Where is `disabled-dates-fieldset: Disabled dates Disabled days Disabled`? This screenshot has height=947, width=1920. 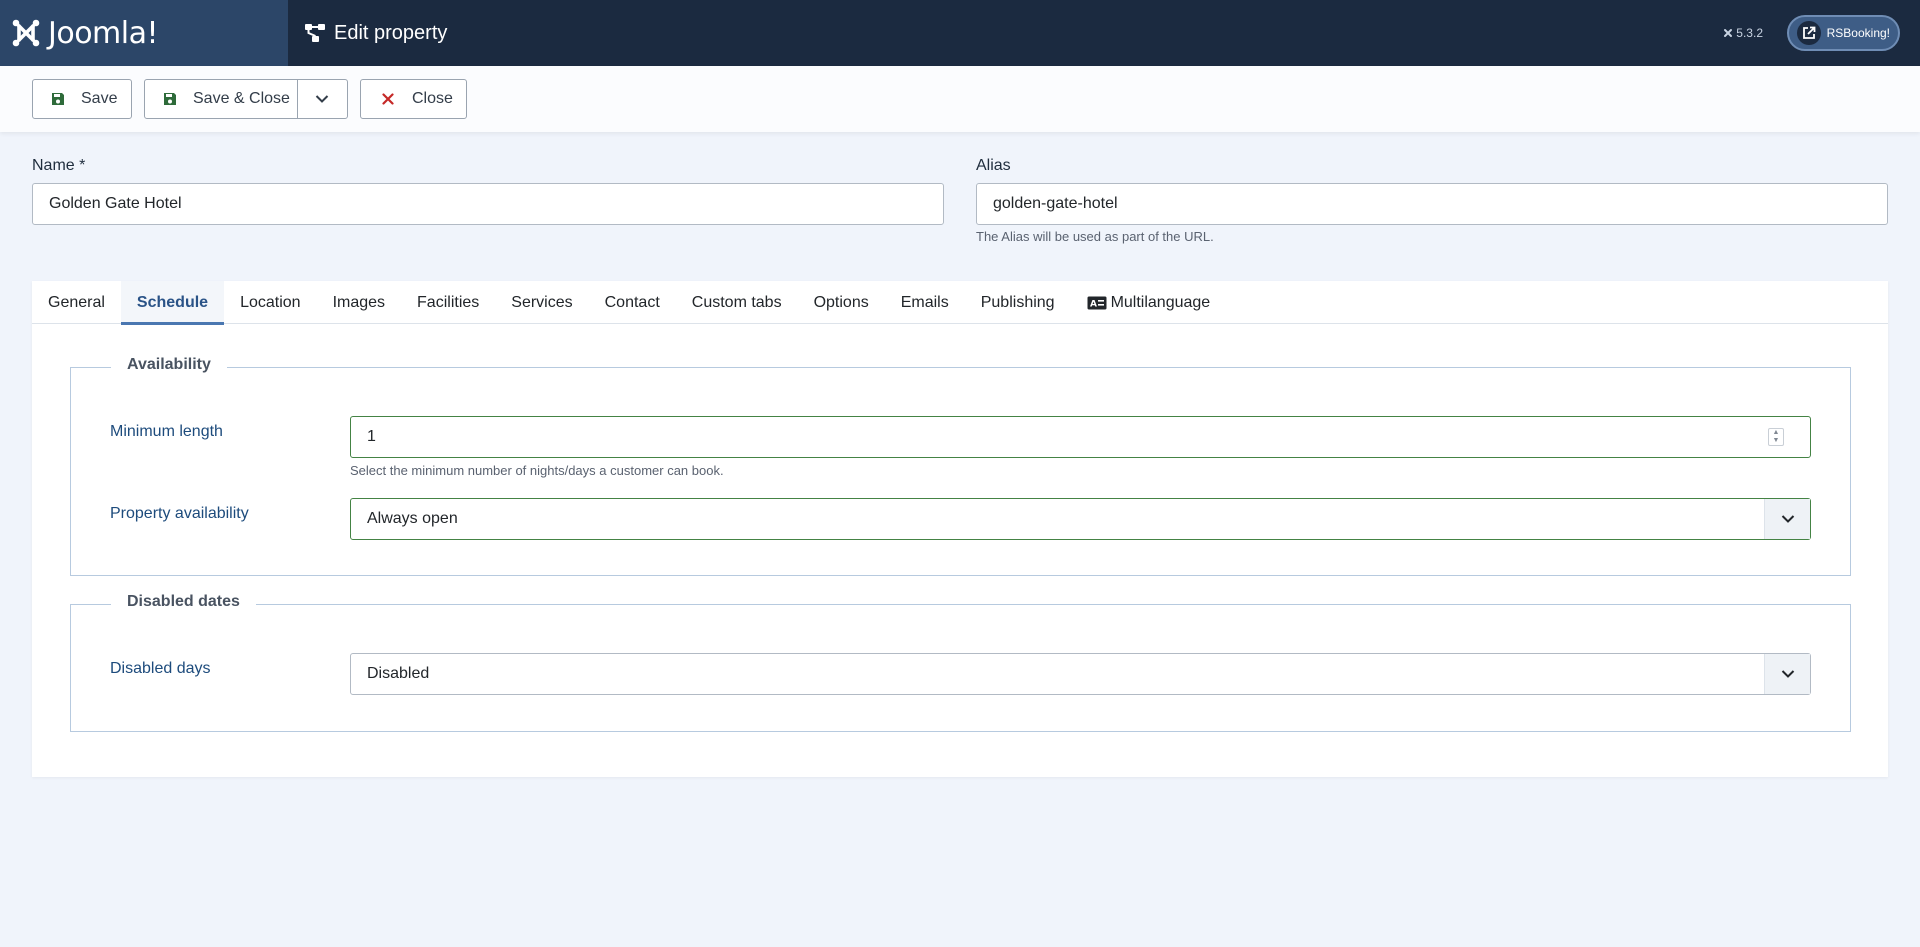
disabled-dates-fieldset: Disabled dates Disabled days Disabled is located at coordinates (960, 662).